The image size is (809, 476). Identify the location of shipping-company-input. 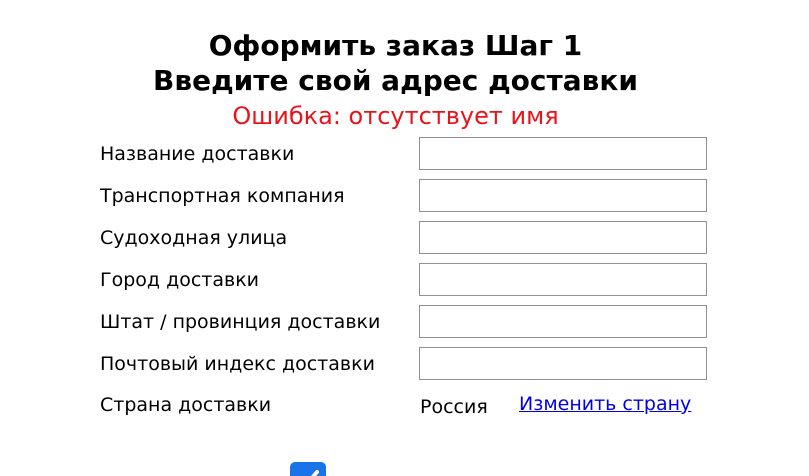
(563, 195).